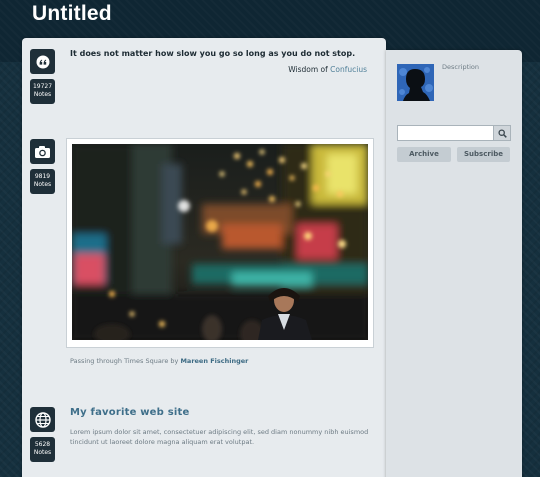 The width and height of the screenshot is (540, 477). What do you see at coordinates (461, 67) in the screenshot?
I see `description-label: Description` at bounding box center [461, 67].